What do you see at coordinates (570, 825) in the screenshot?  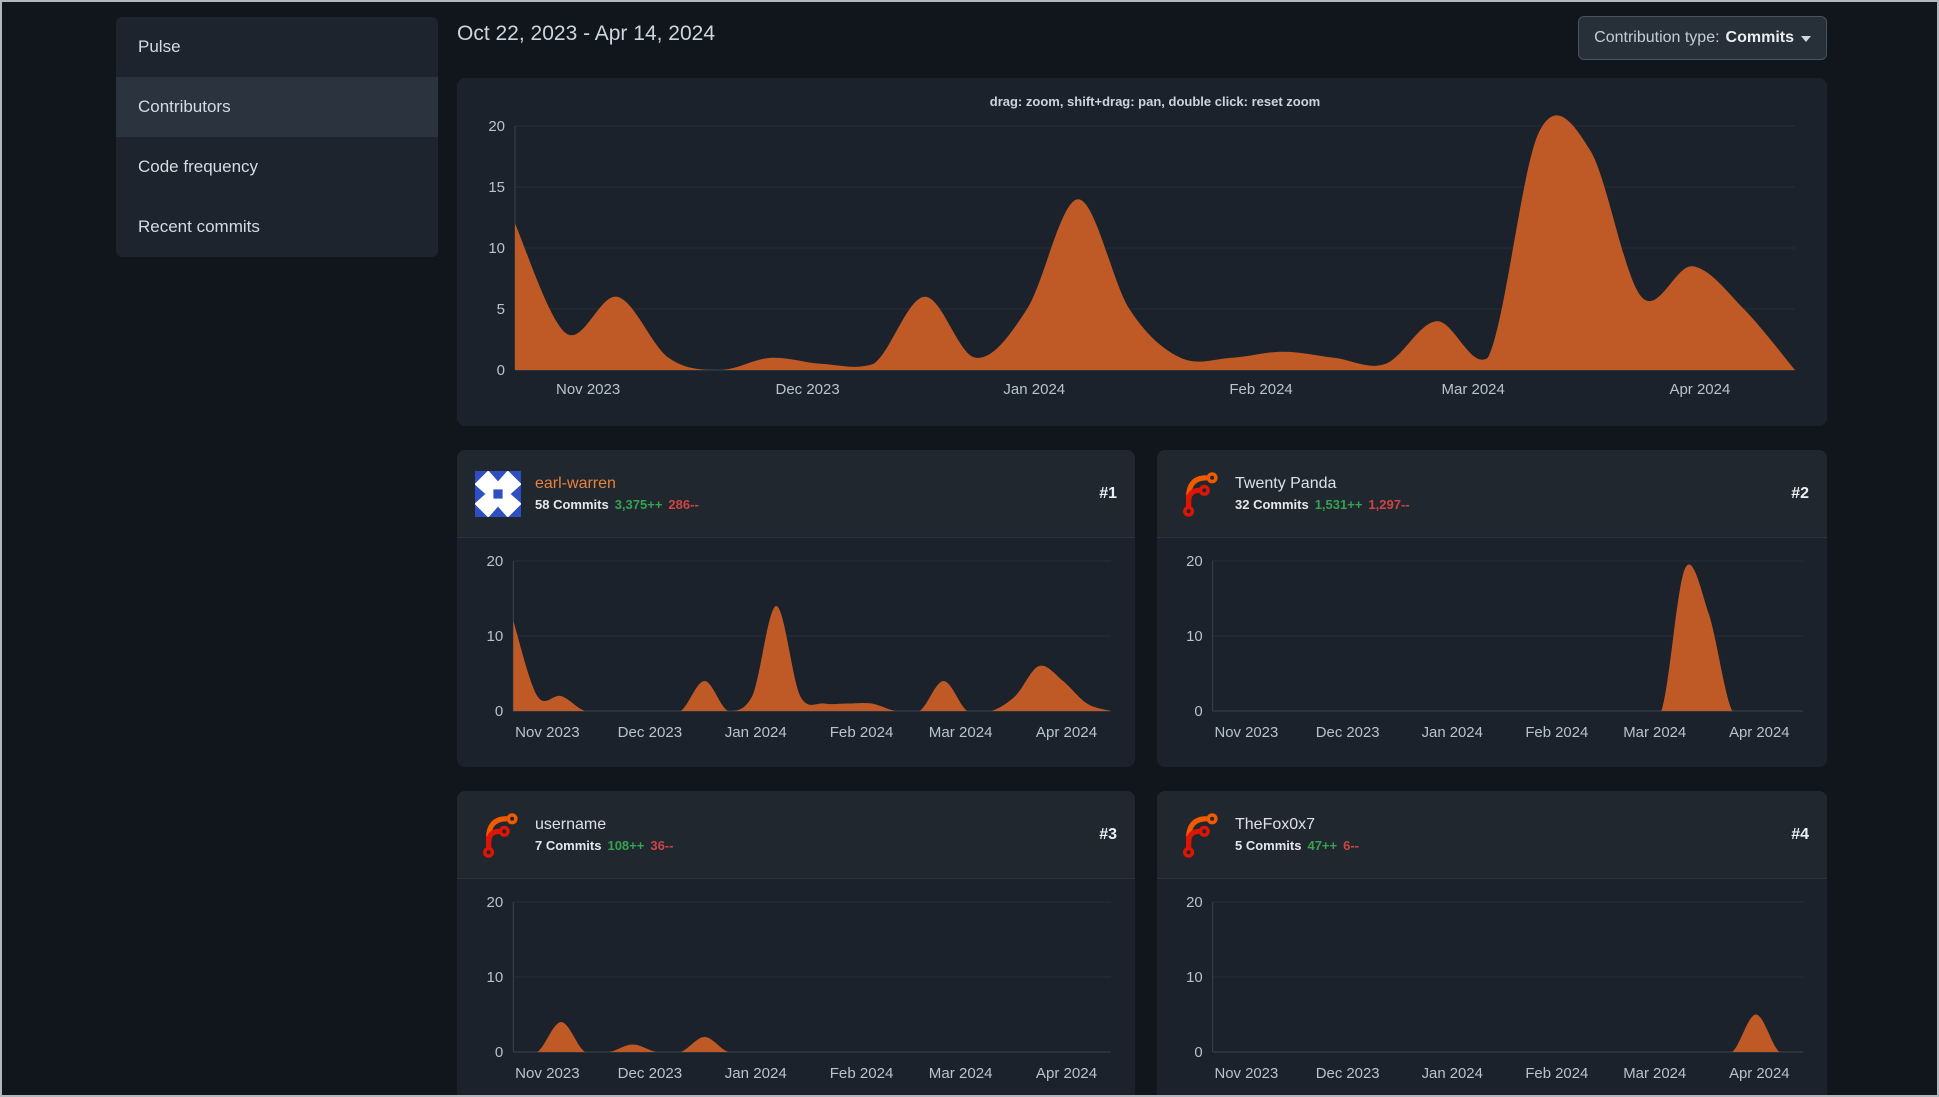 I see `contributor-name-link: username` at bounding box center [570, 825].